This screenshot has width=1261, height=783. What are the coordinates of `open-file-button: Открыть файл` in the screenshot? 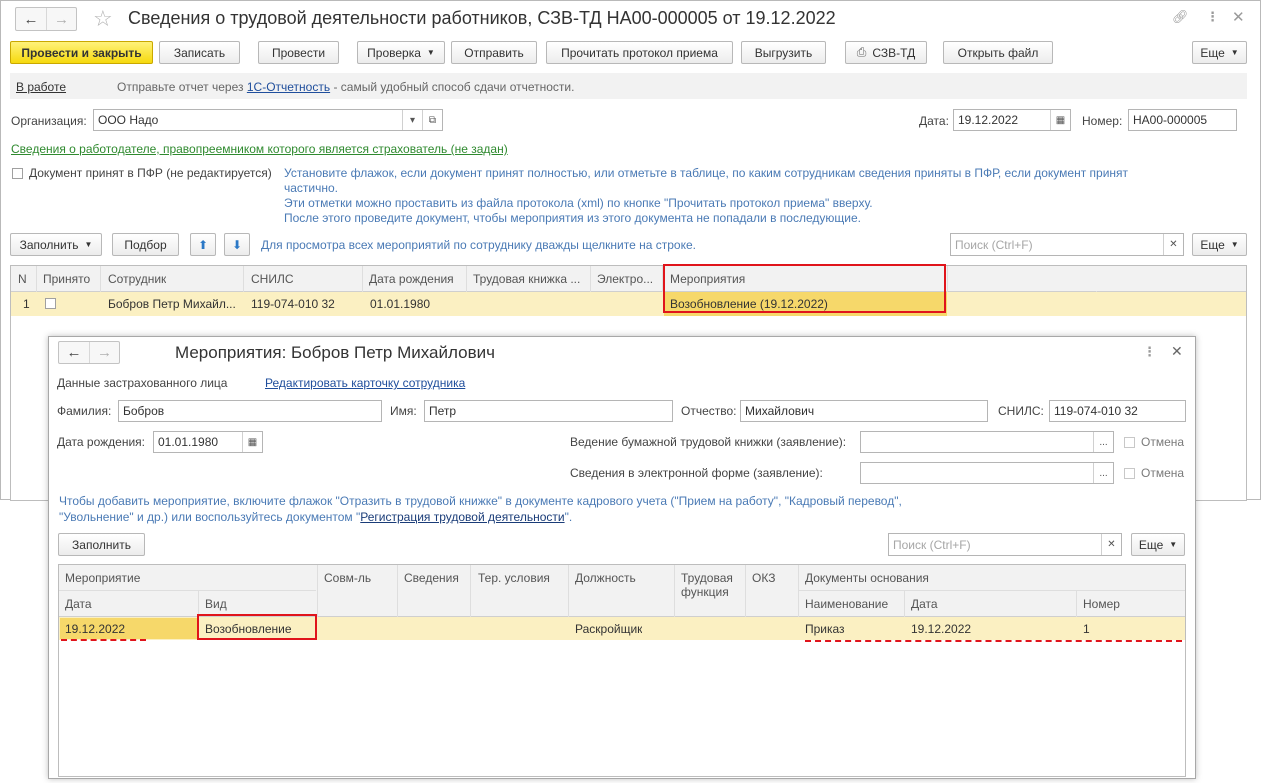 It's located at (998, 52).